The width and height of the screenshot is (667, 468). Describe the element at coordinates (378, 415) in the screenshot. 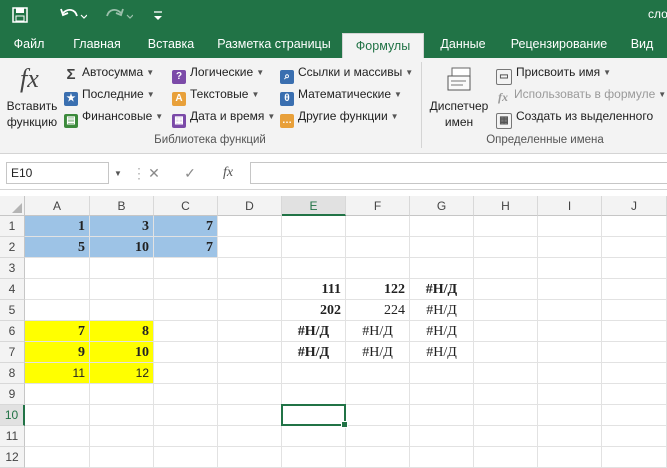

I see `cell-f10` at that location.